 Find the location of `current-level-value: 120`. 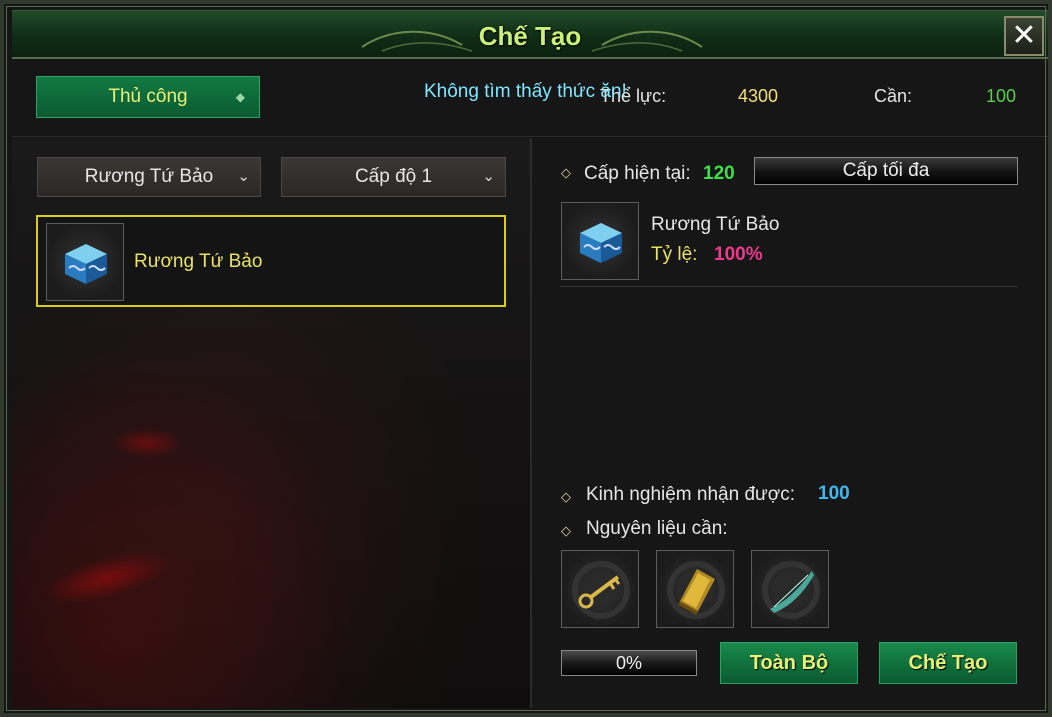

current-level-value: 120 is located at coordinates (719, 173).